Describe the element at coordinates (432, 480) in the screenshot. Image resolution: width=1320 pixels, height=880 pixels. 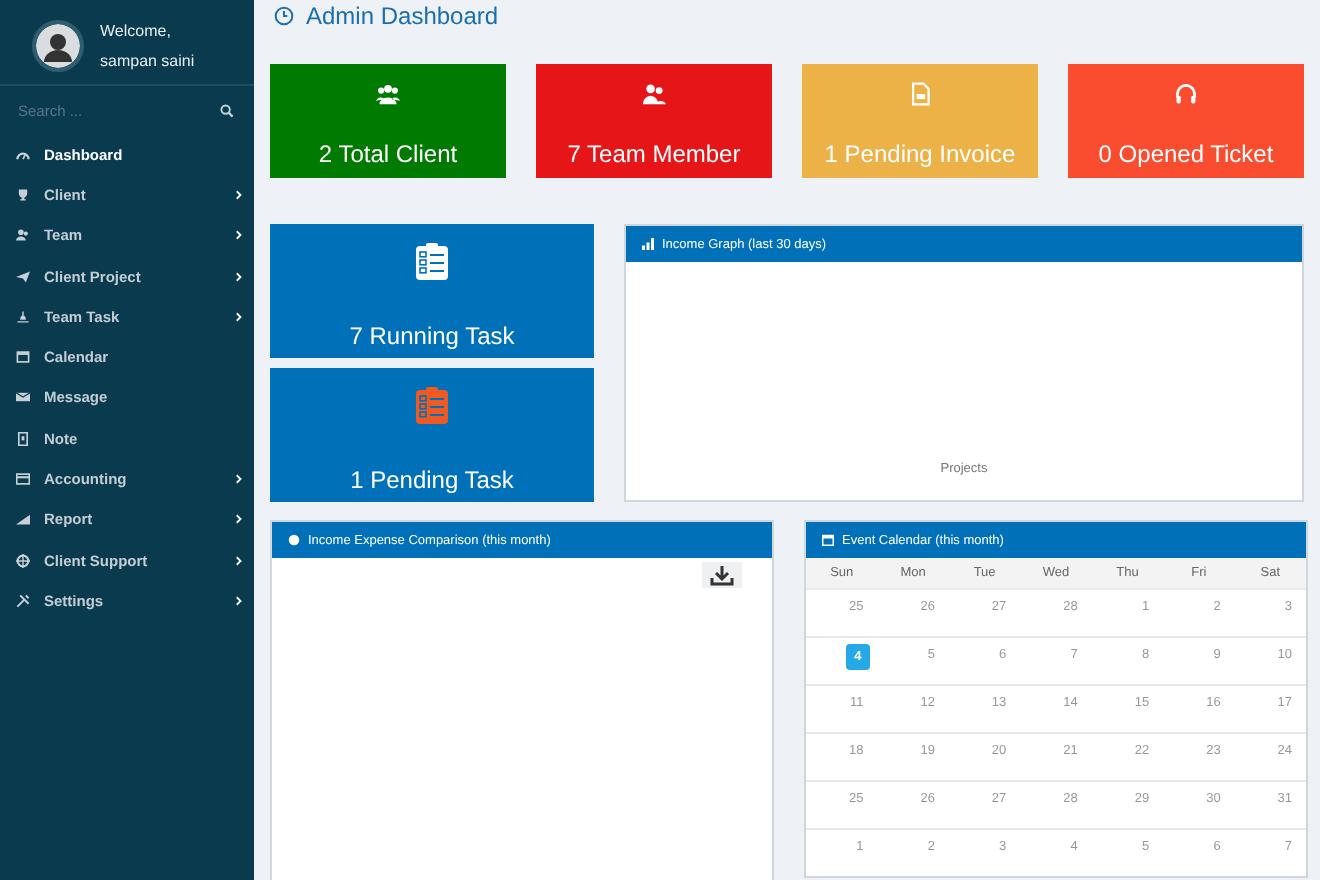
I see `task-label: 1 Pending Task` at that location.